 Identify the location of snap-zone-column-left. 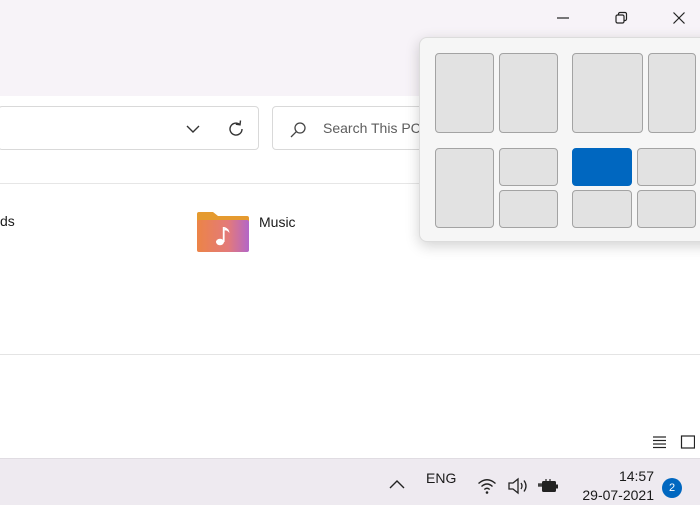
(464, 188).